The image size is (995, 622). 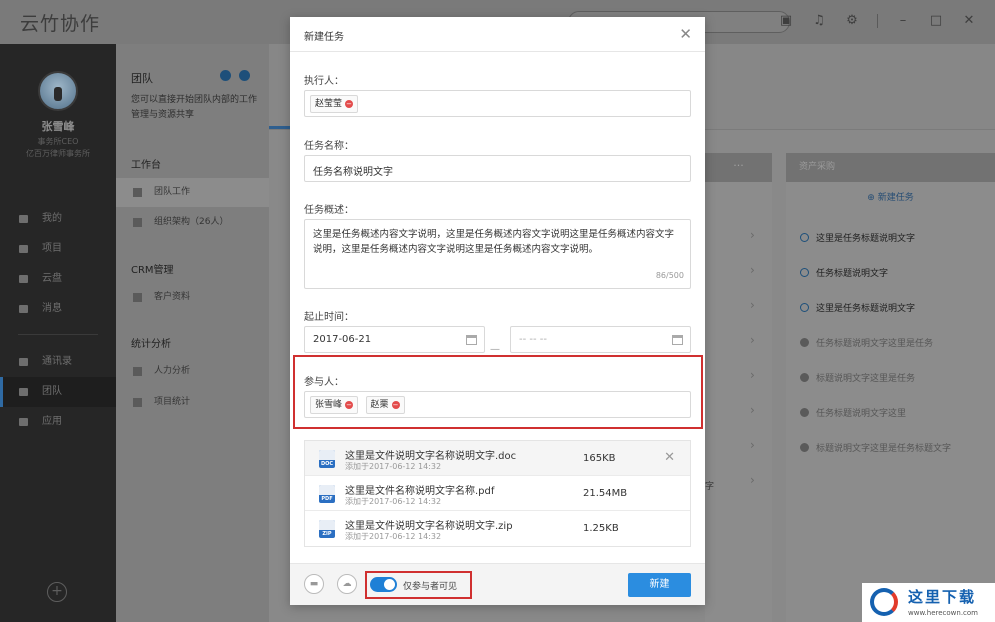 I want to click on project-icon, so click(x=23, y=249).